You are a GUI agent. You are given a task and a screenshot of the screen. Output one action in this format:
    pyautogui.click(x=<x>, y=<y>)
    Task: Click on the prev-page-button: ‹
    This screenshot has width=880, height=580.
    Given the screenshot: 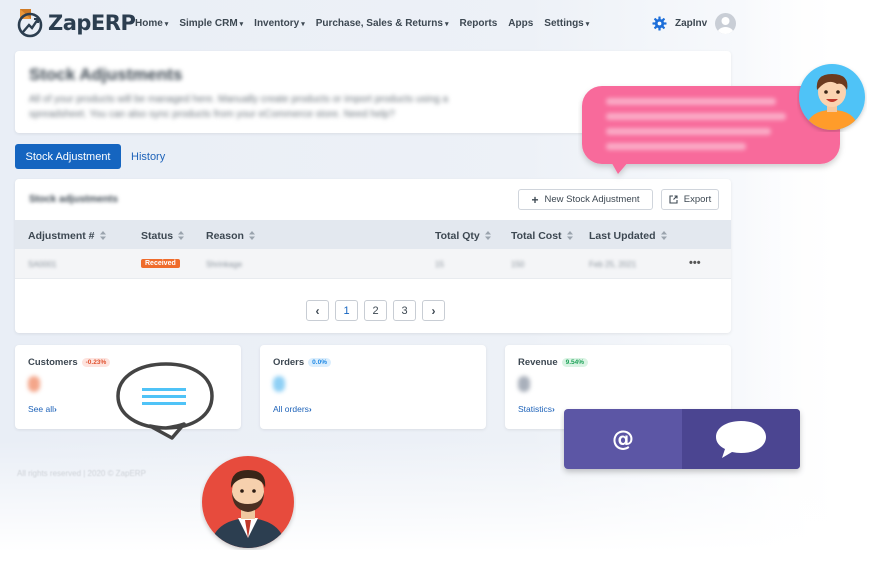 What is the action you would take?
    pyautogui.click(x=317, y=310)
    